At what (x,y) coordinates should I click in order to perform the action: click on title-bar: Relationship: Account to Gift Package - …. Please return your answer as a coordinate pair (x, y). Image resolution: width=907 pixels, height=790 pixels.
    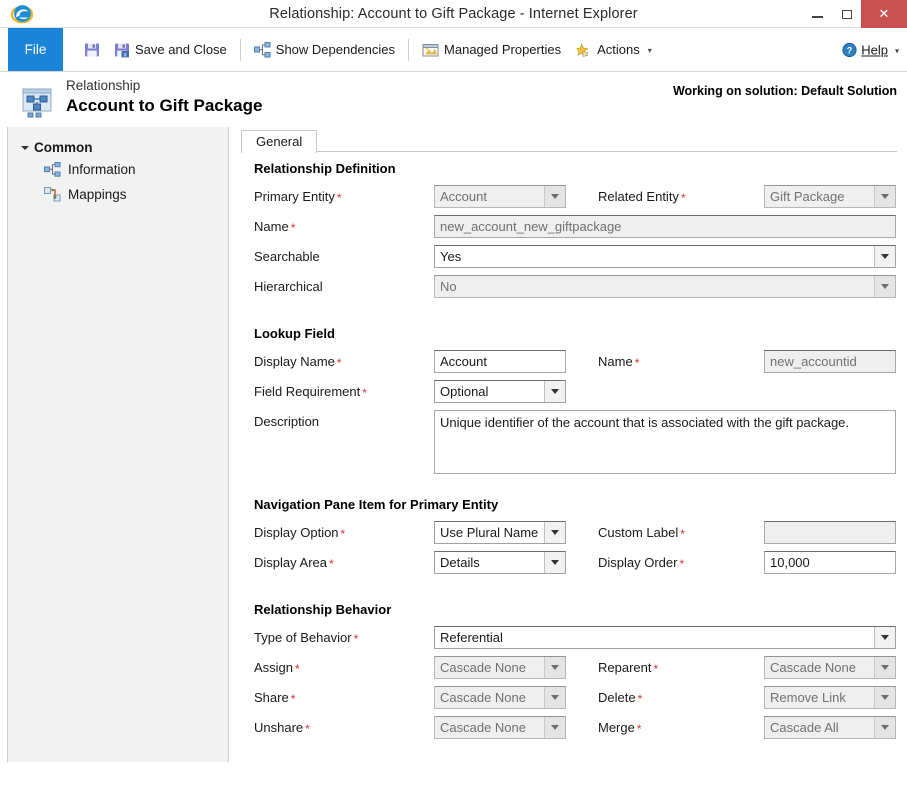
    Looking at the image, I should click on (453, 14).